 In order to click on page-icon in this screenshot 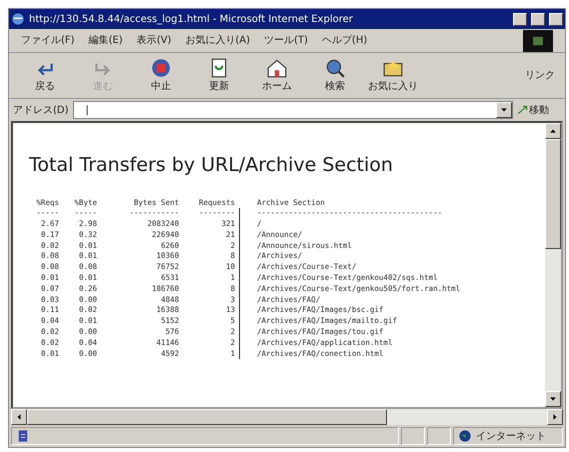, I will do `click(23, 436)`.